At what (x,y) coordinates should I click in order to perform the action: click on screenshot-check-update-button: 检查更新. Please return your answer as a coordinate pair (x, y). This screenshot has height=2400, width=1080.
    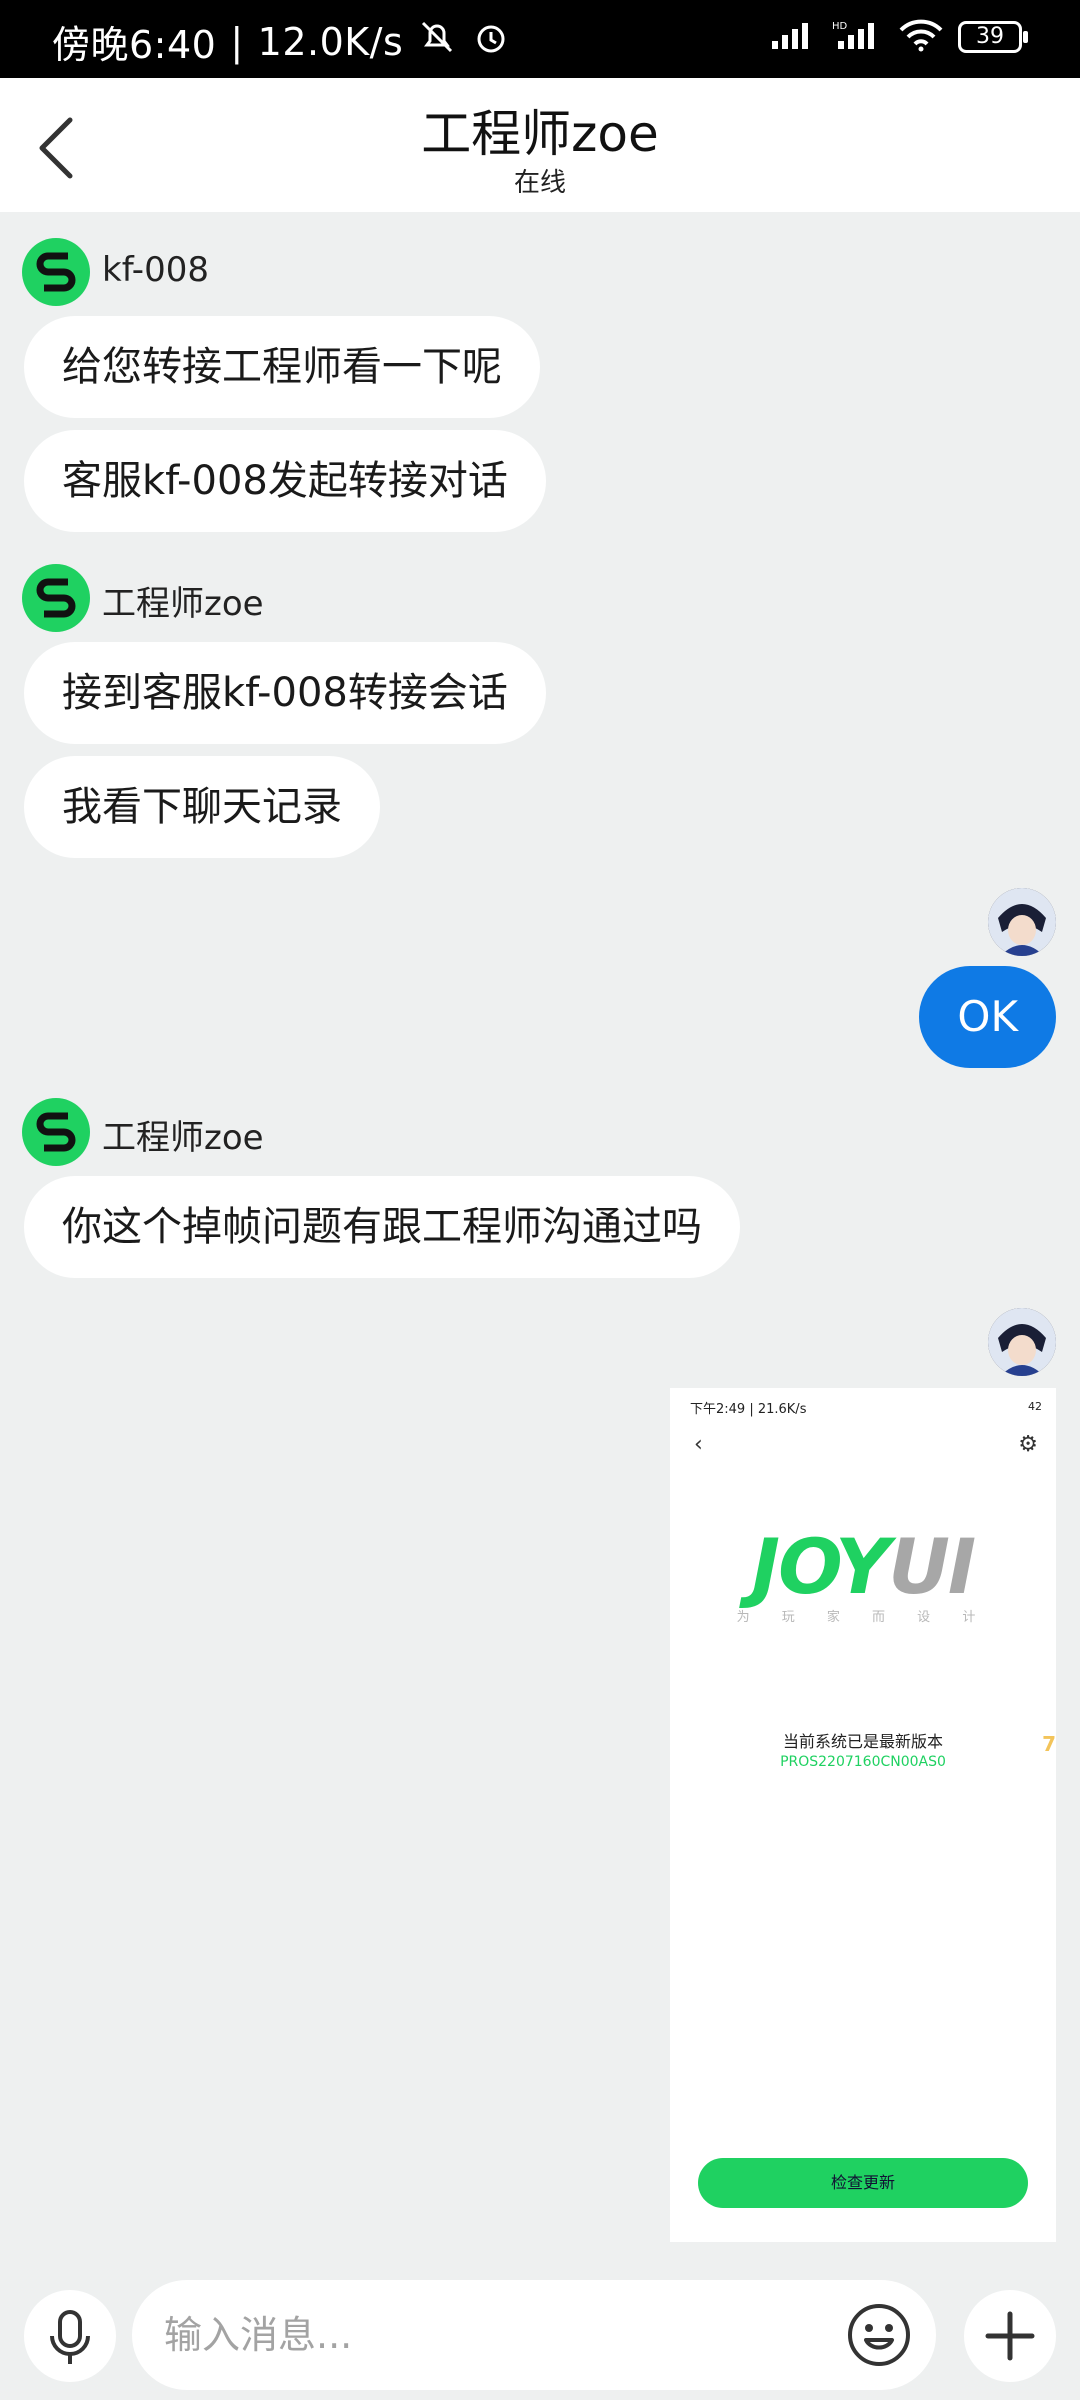
    Looking at the image, I should click on (863, 2183).